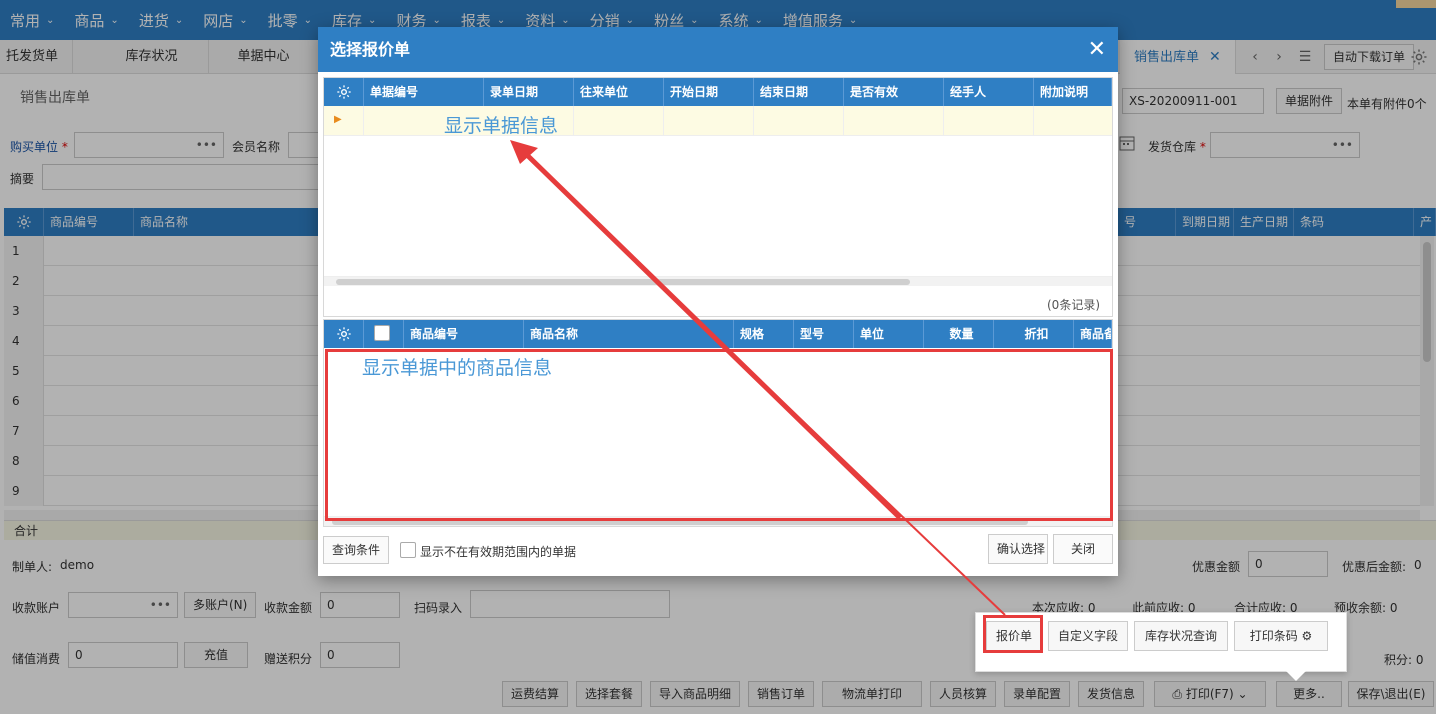 The width and height of the screenshot is (1436, 714). I want to click on col-entry-date: 录单日期, so click(529, 92).